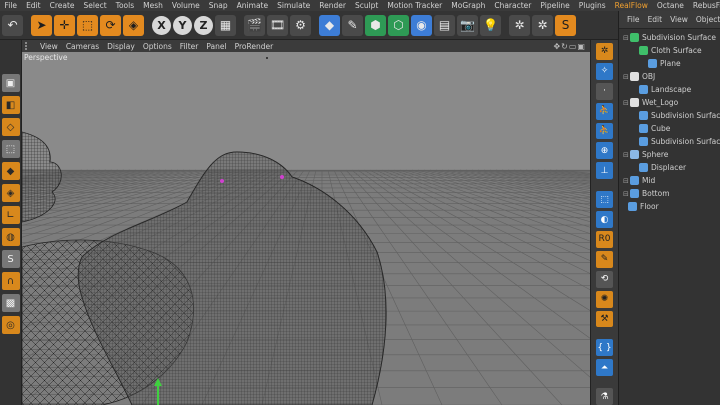  I want to click on menu-item-create: Create, so click(62, 5).